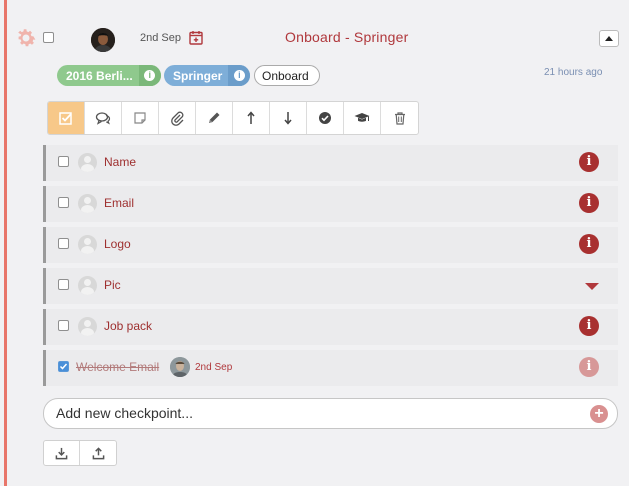 The image size is (629, 486). What do you see at coordinates (26, 38) in the screenshot?
I see `gear-icon` at bounding box center [26, 38].